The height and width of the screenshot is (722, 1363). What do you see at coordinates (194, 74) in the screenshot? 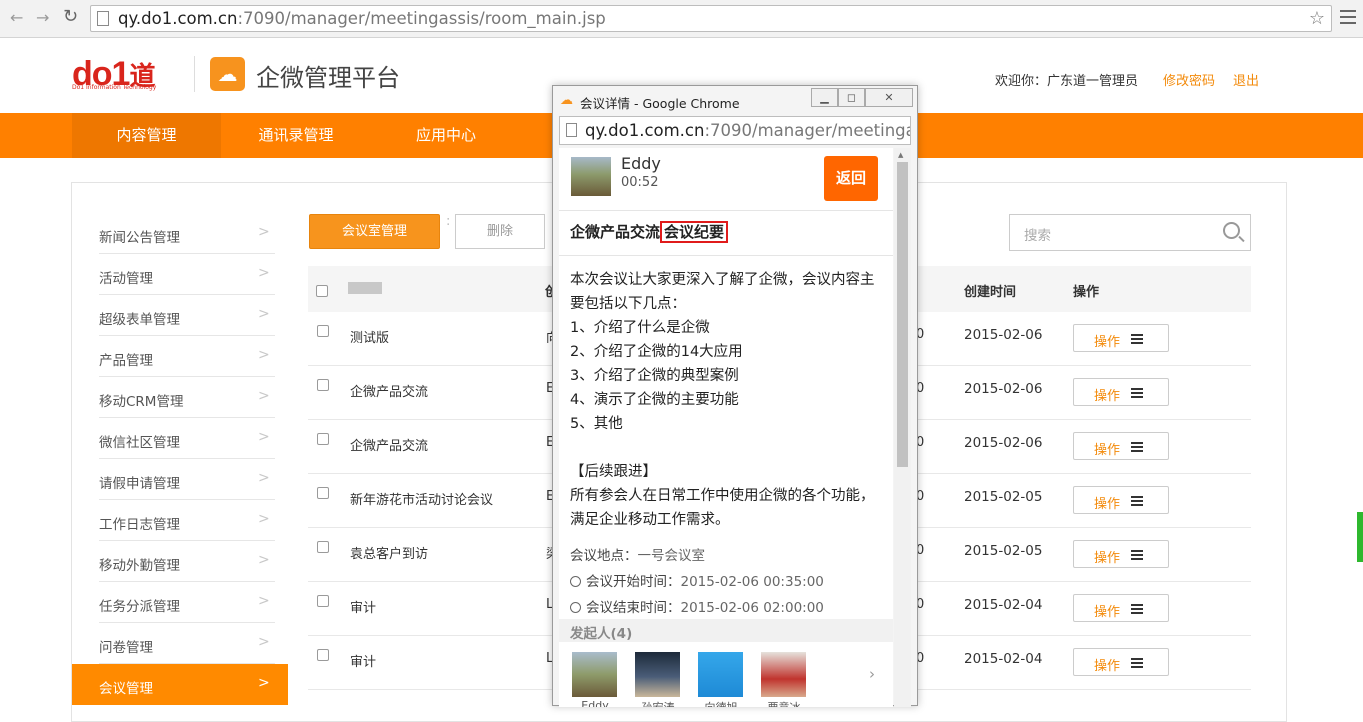
I see `logo-divider` at bounding box center [194, 74].